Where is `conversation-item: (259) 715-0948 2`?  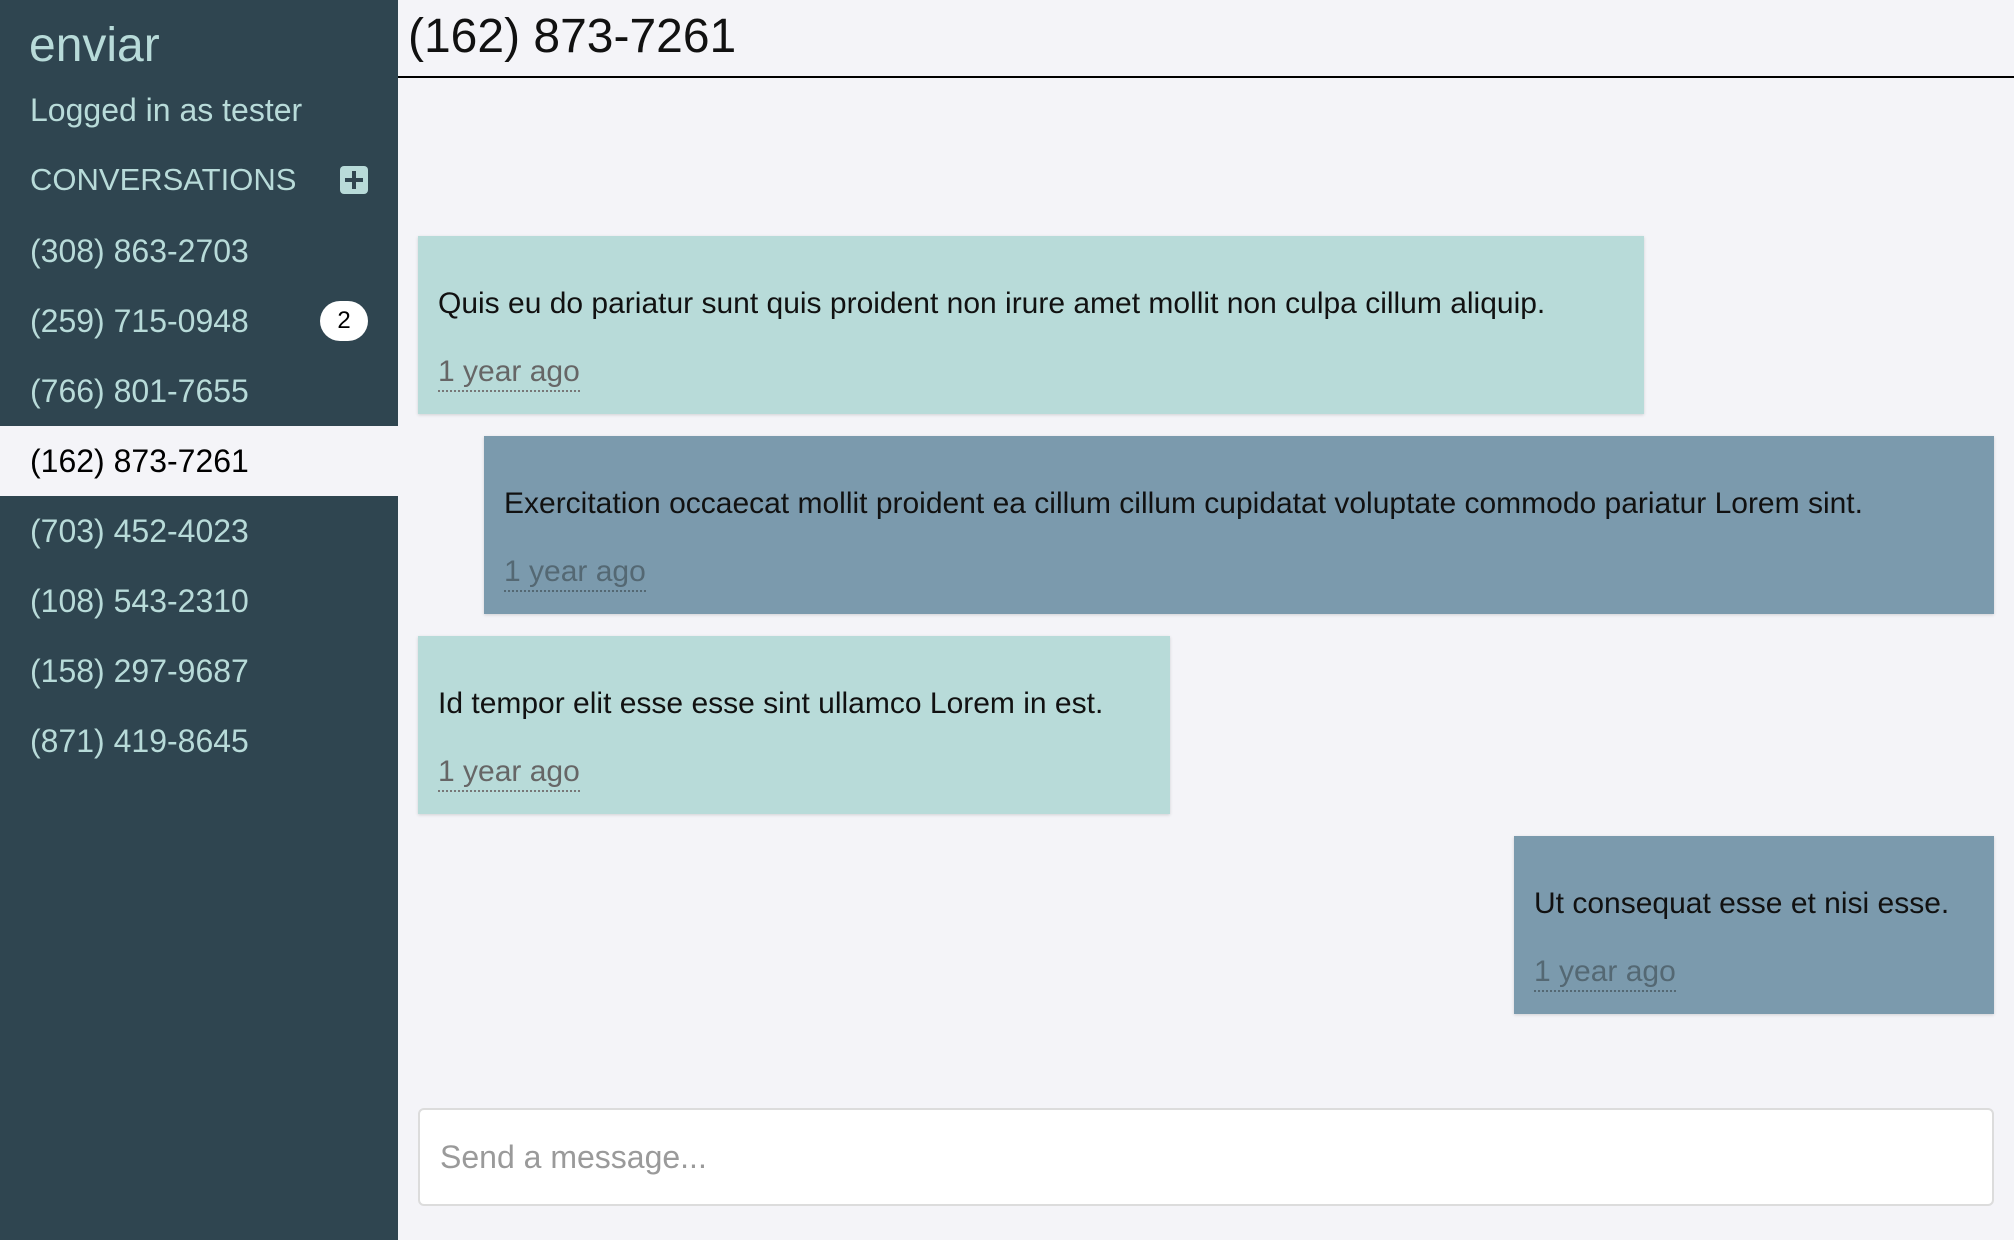
conversation-item: (259) 715-0948 2 is located at coordinates (199, 321).